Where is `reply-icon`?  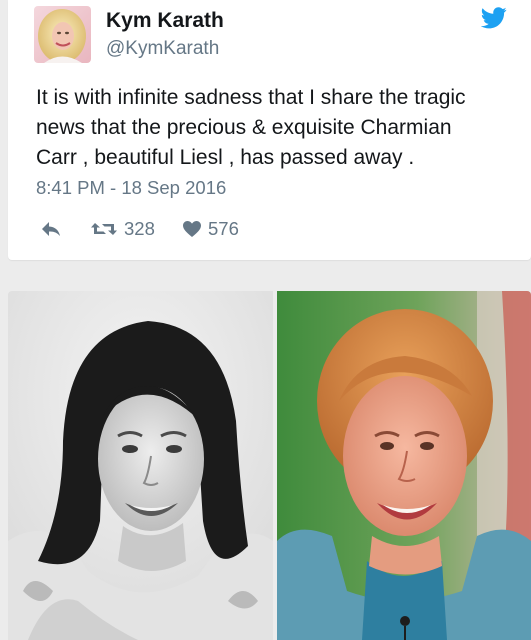 reply-icon is located at coordinates (51, 229).